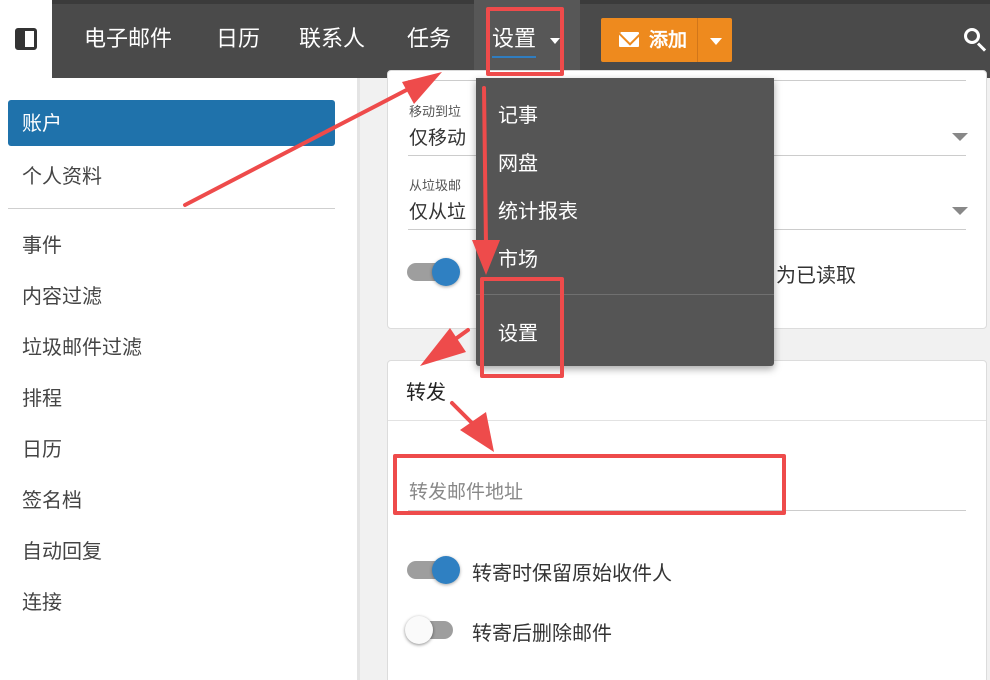 The width and height of the screenshot is (990, 680). I want to click on menu-item-settings: 设置, so click(518, 333).